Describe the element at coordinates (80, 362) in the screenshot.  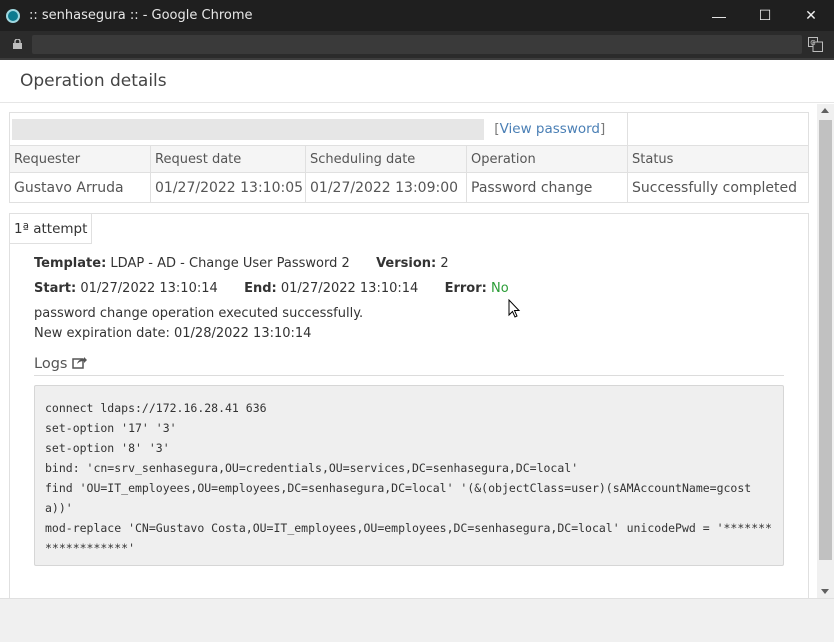
I see `export-icon` at that location.